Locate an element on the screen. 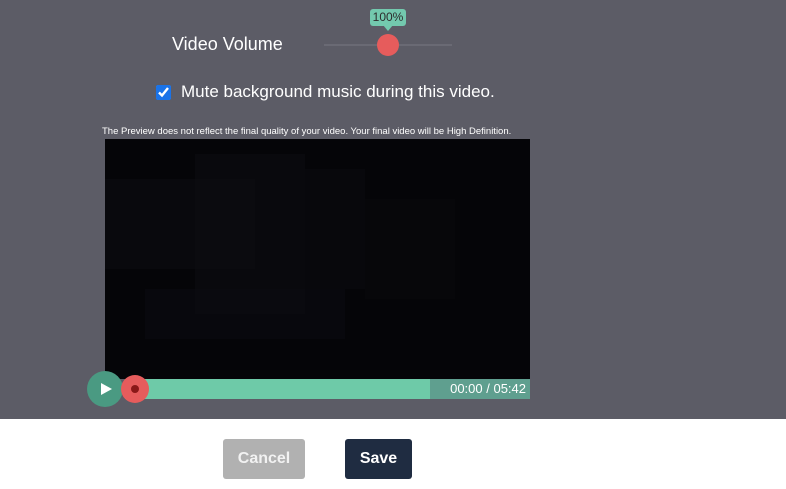 The image size is (786, 489). volume-value-tooltip: 100% is located at coordinates (388, 20).